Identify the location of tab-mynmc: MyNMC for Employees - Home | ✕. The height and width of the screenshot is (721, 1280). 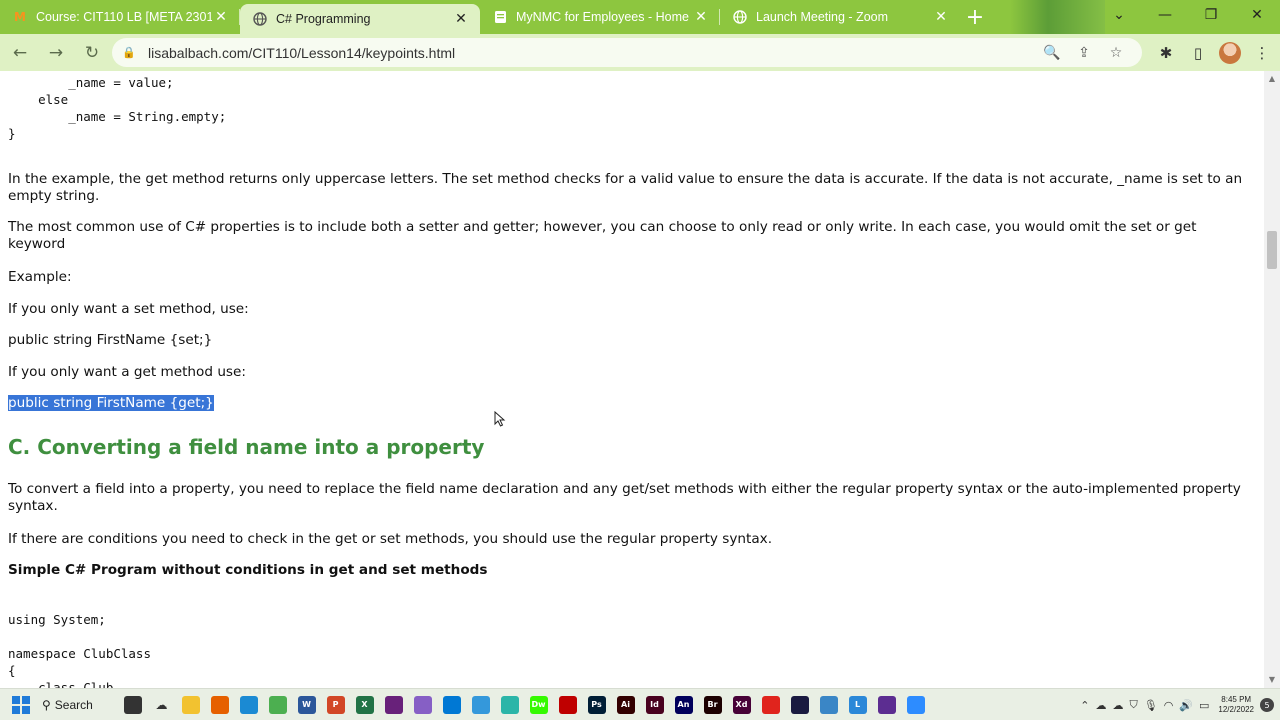
(600, 17).